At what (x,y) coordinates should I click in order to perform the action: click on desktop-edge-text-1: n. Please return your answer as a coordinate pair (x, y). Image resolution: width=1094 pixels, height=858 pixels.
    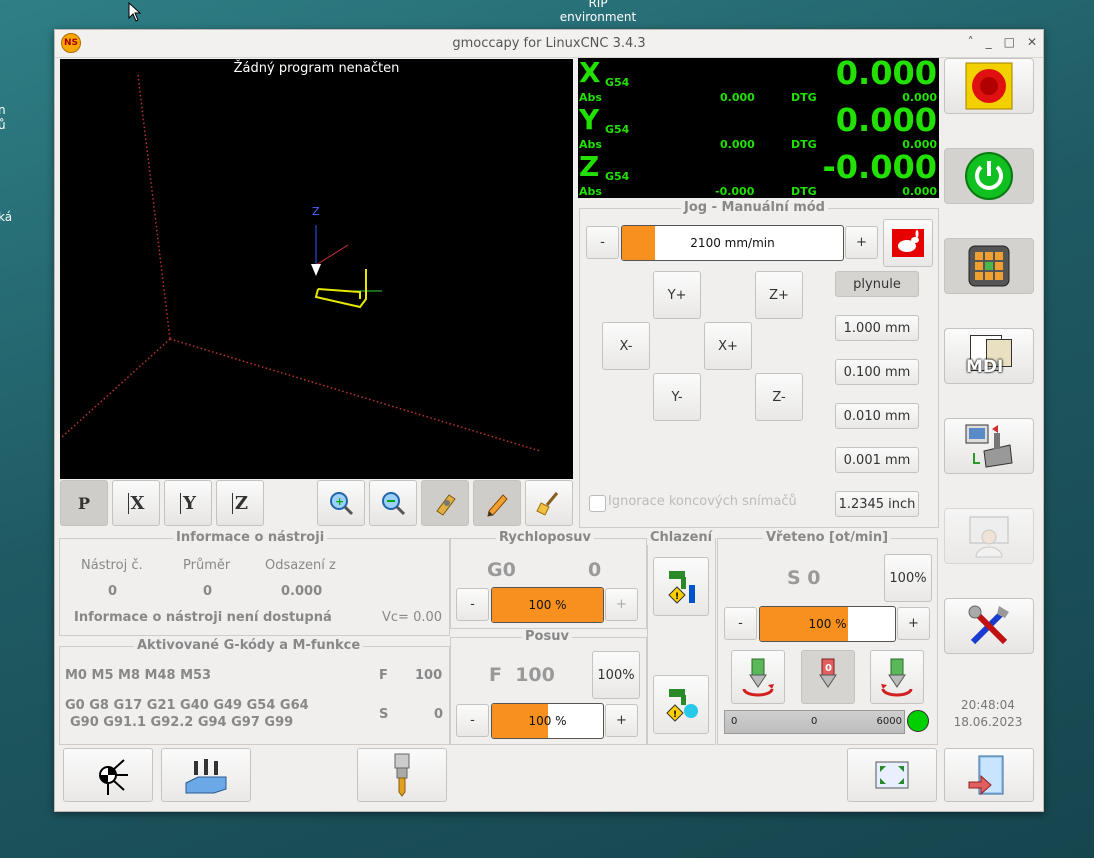
    Looking at the image, I should click on (3, 110).